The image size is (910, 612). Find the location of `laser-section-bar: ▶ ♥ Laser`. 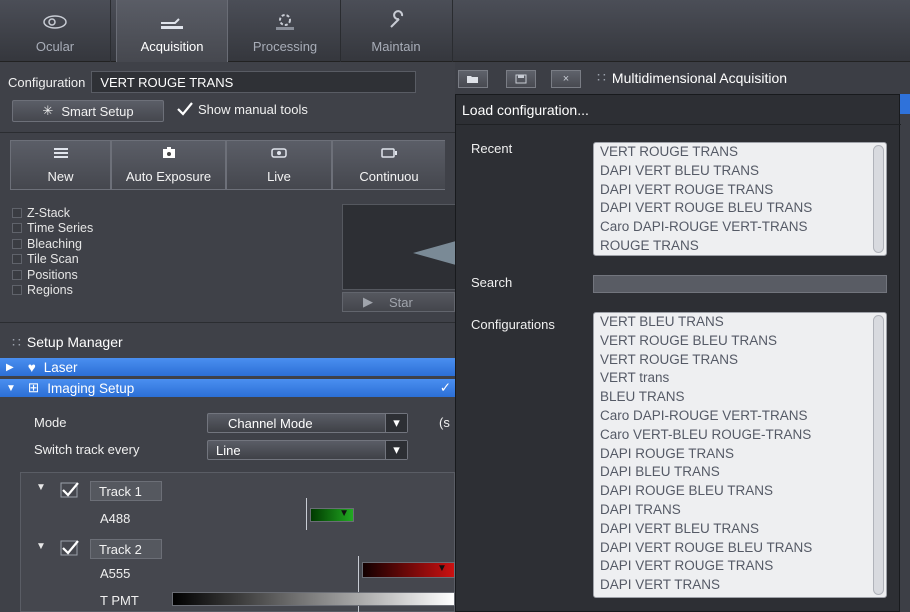

laser-section-bar: ▶ ♥ Laser is located at coordinates (227, 367).